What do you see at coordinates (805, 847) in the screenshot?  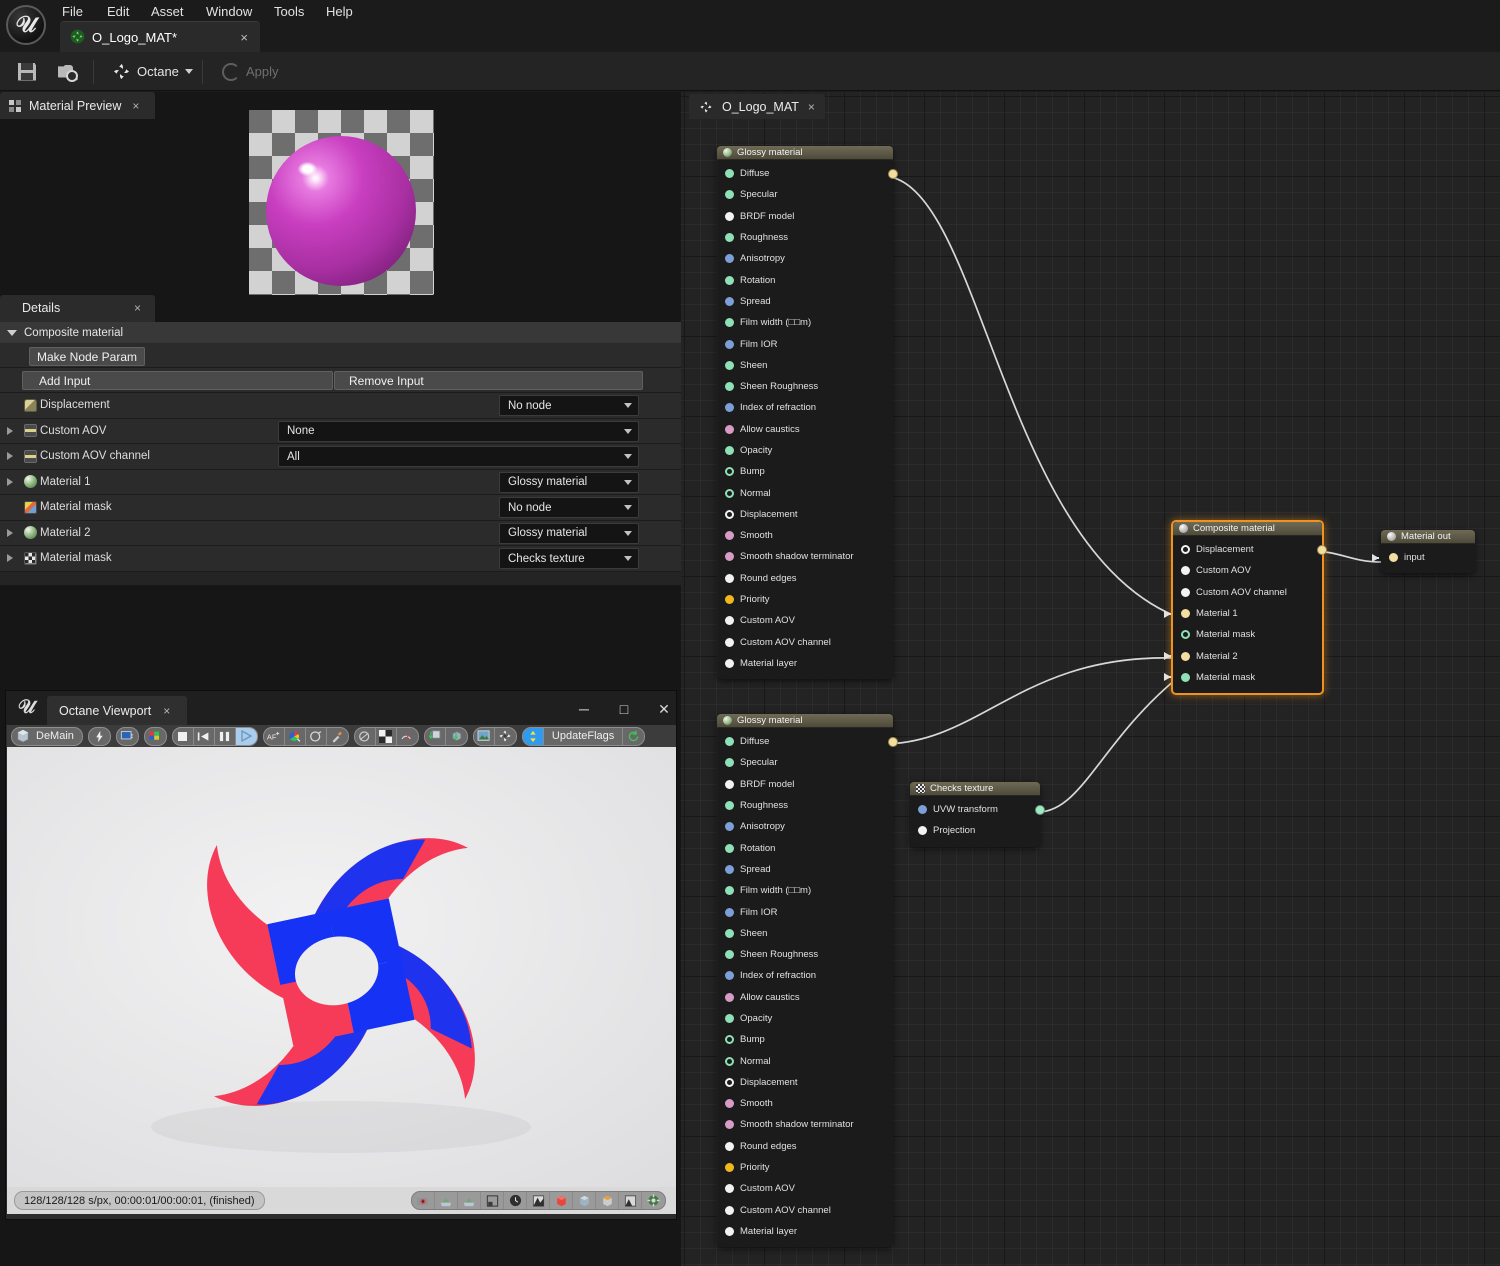 I see `node-port-row: Rotation` at bounding box center [805, 847].